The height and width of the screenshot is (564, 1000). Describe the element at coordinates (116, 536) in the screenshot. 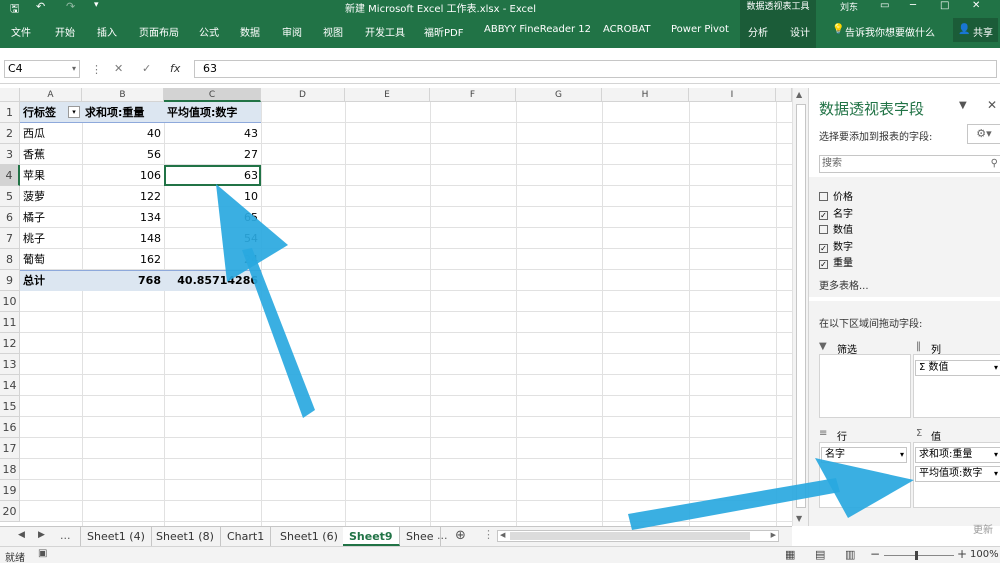

I see `sheet-tab: Sheet1 (4)` at that location.